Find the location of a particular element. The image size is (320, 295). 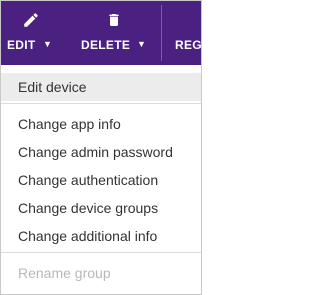

menu-item-change-device-groups: Change device groups is located at coordinates (101, 208).